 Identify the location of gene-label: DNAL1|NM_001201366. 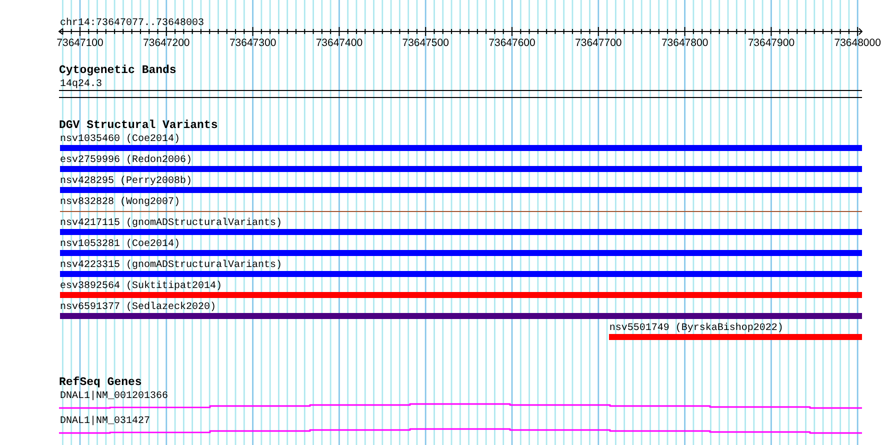
(461, 396).